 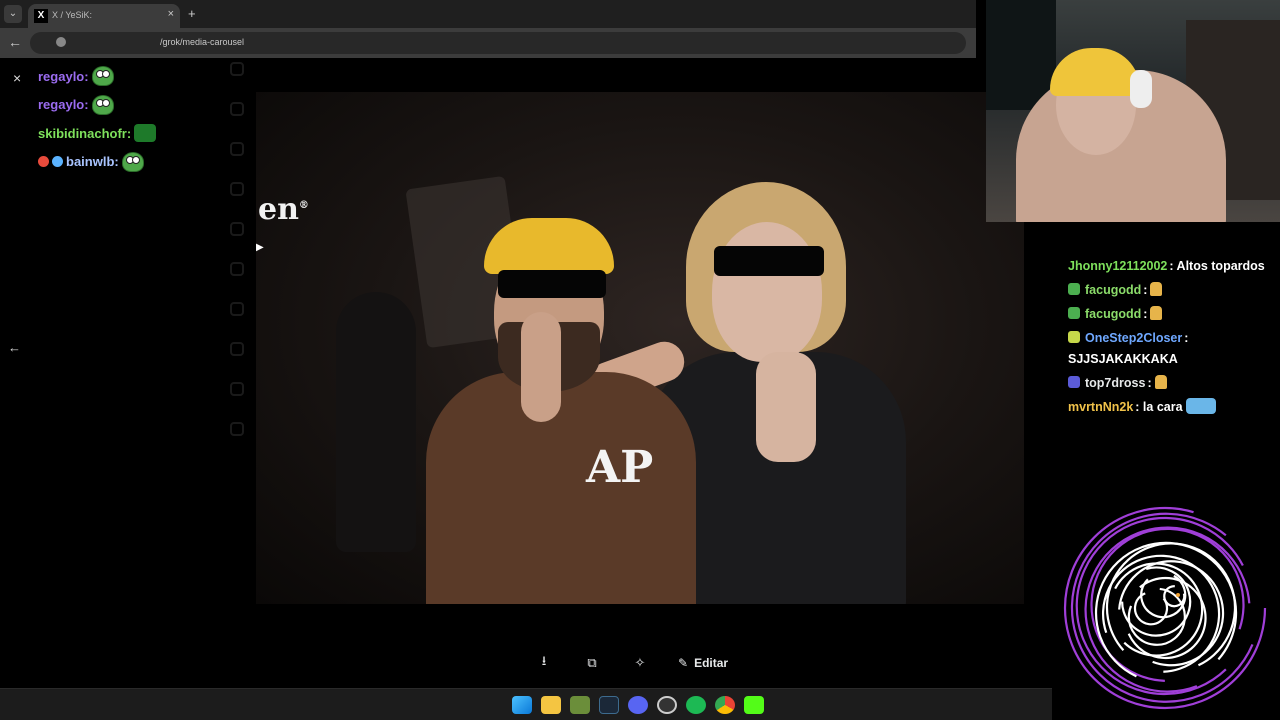 I want to click on block-emote-icon, so click(x=145, y=133).